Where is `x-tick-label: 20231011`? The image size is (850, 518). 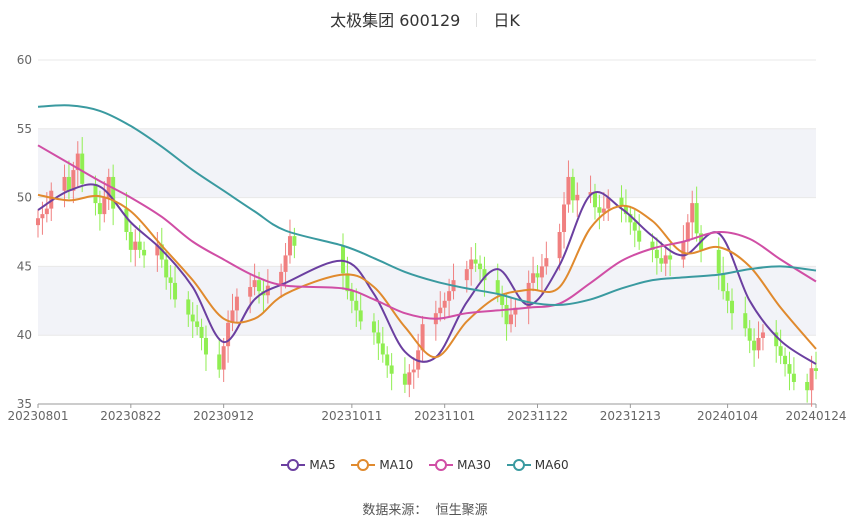
x-tick-label: 20231011 is located at coordinates (351, 416).